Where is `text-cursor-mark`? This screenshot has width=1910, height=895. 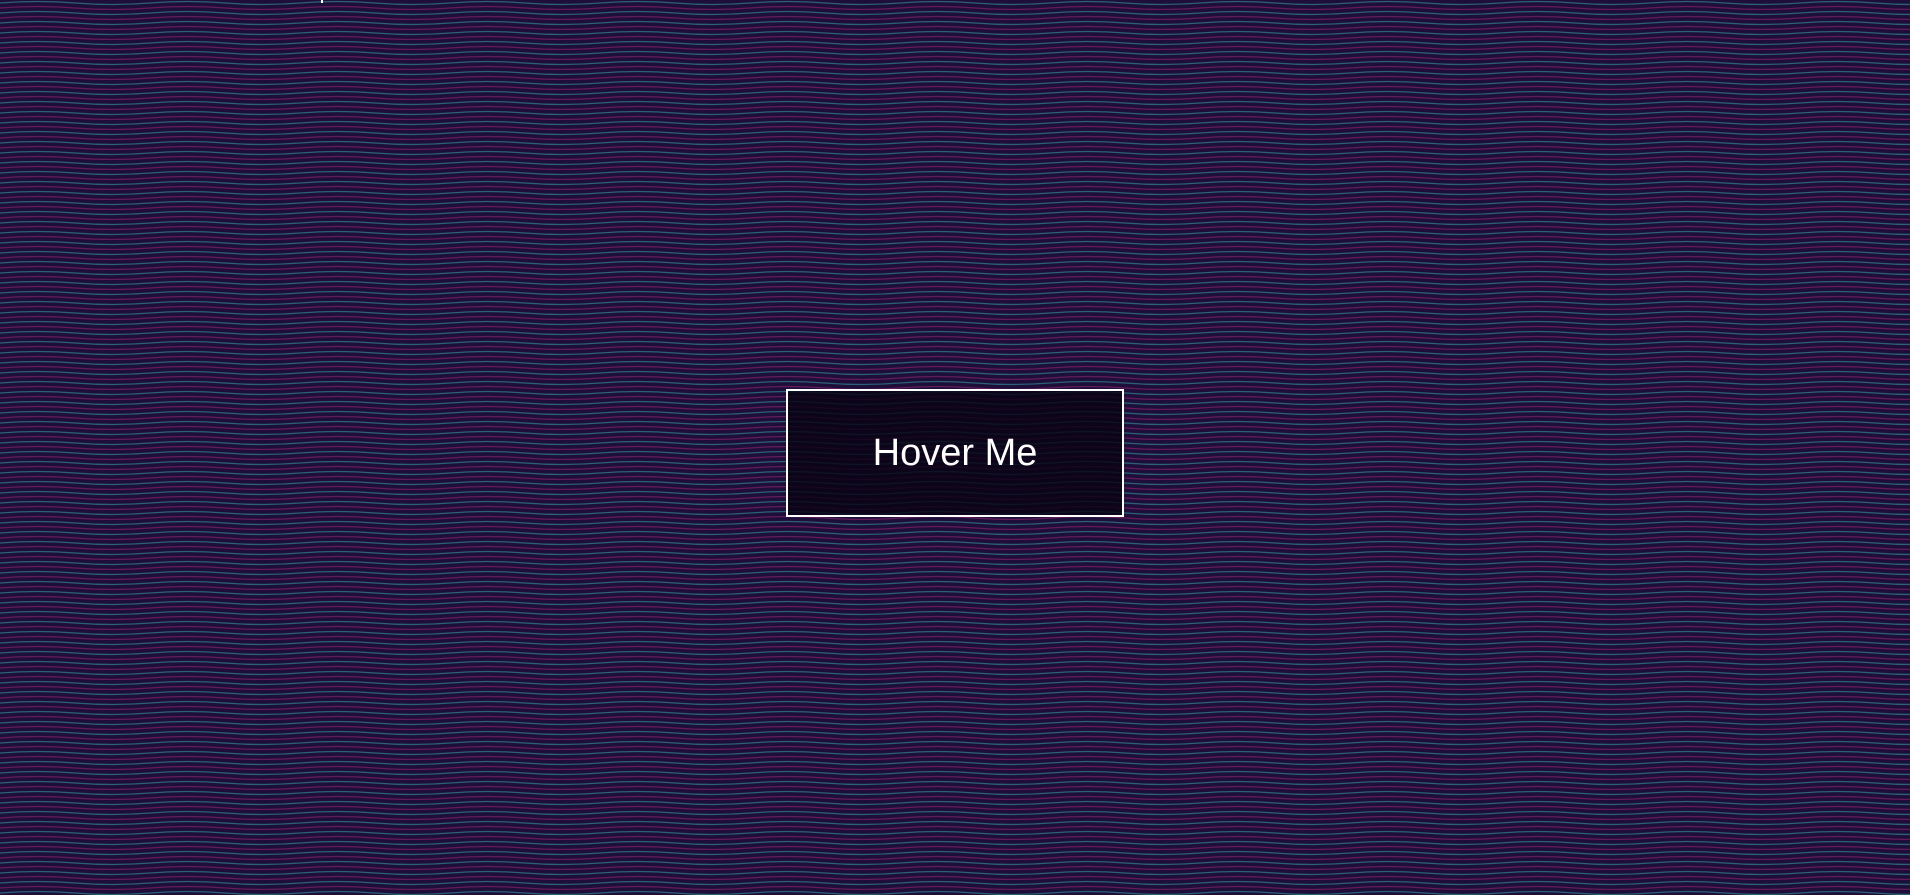 text-cursor-mark is located at coordinates (322, 1).